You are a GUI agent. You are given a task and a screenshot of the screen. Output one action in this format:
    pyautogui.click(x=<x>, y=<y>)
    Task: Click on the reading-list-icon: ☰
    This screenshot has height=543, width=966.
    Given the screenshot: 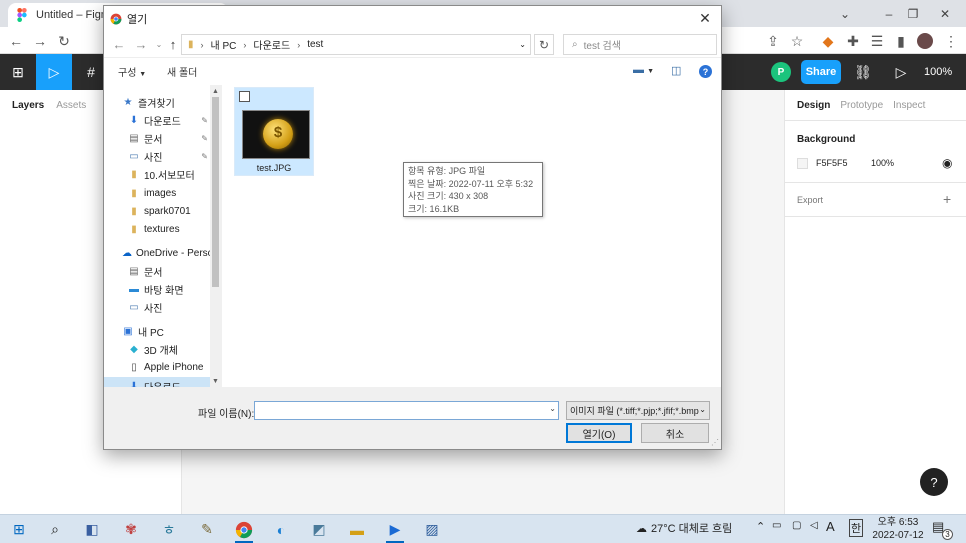 What is the action you would take?
    pyautogui.click(x=877, y=41)
    